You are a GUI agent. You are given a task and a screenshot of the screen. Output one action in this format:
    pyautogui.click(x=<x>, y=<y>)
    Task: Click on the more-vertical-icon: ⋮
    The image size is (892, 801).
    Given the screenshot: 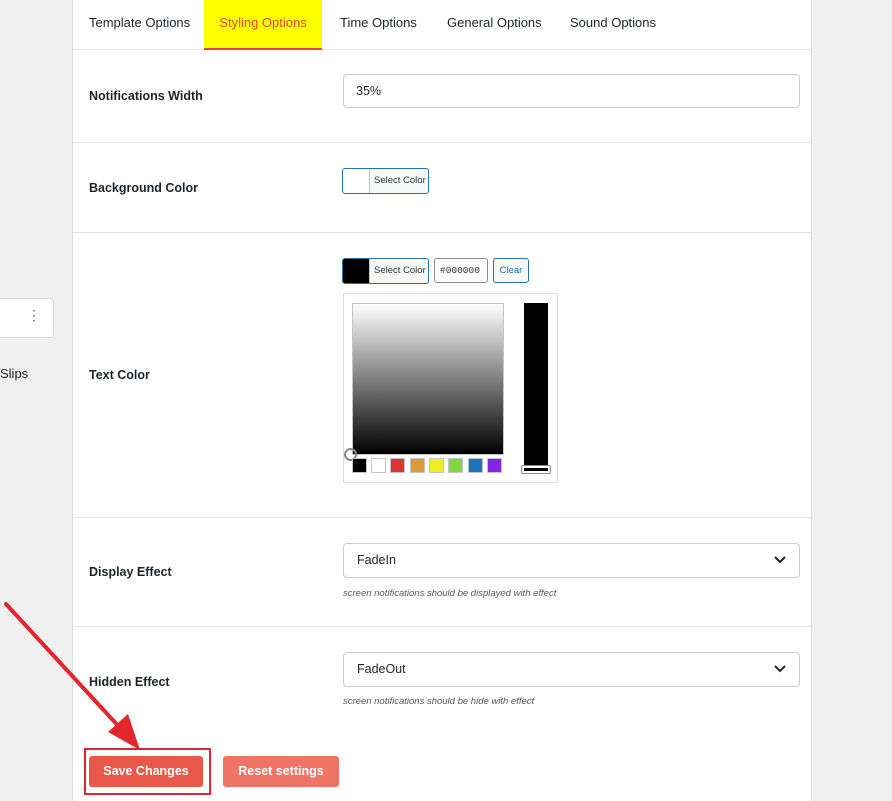 What is the action you would take?
    pyautogui.click(x=34, y=315)
    